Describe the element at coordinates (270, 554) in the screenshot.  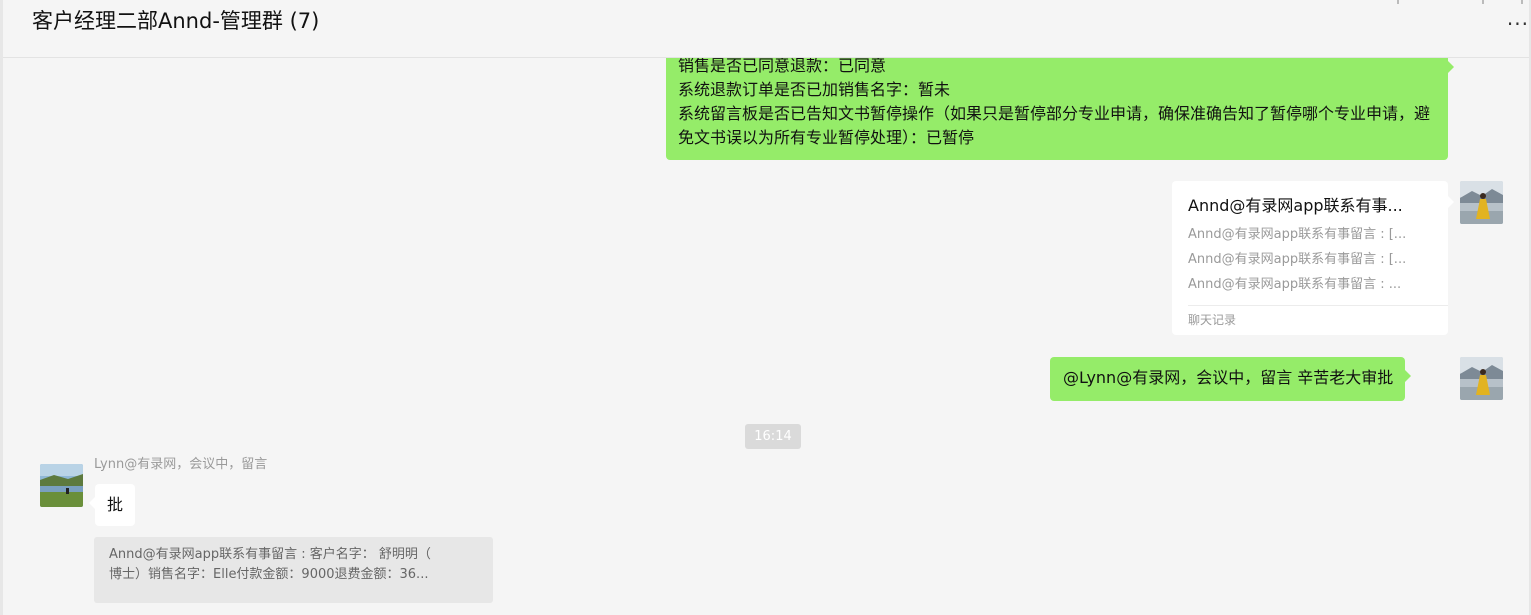
I see `quote-line: Annd@有录网app联系有事留言 : 客户名字： 舒明明（` at that location.